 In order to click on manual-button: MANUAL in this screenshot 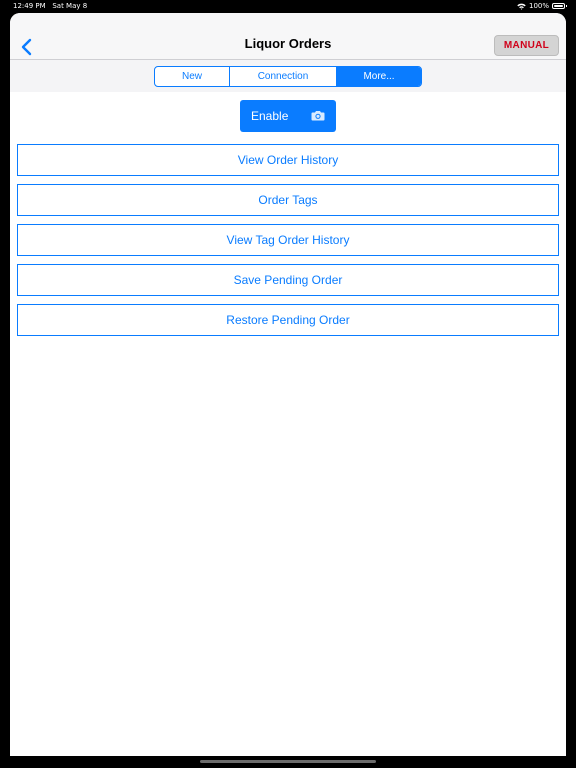, I will do `click(526, 45)`.